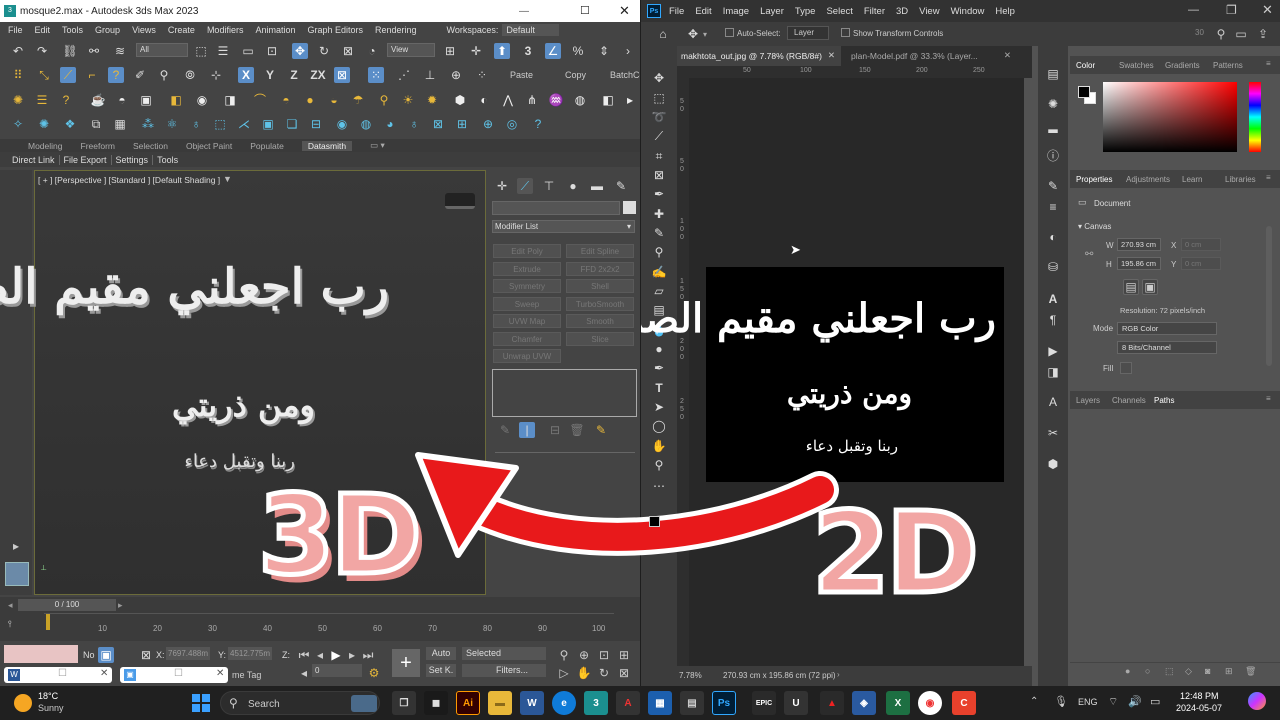 Image resolution: width=1280 pixels, height=720 pixels. Describe the element at coordinates (1164, 400) in the screenshot. I see `tab-paths: Paths` at that location.